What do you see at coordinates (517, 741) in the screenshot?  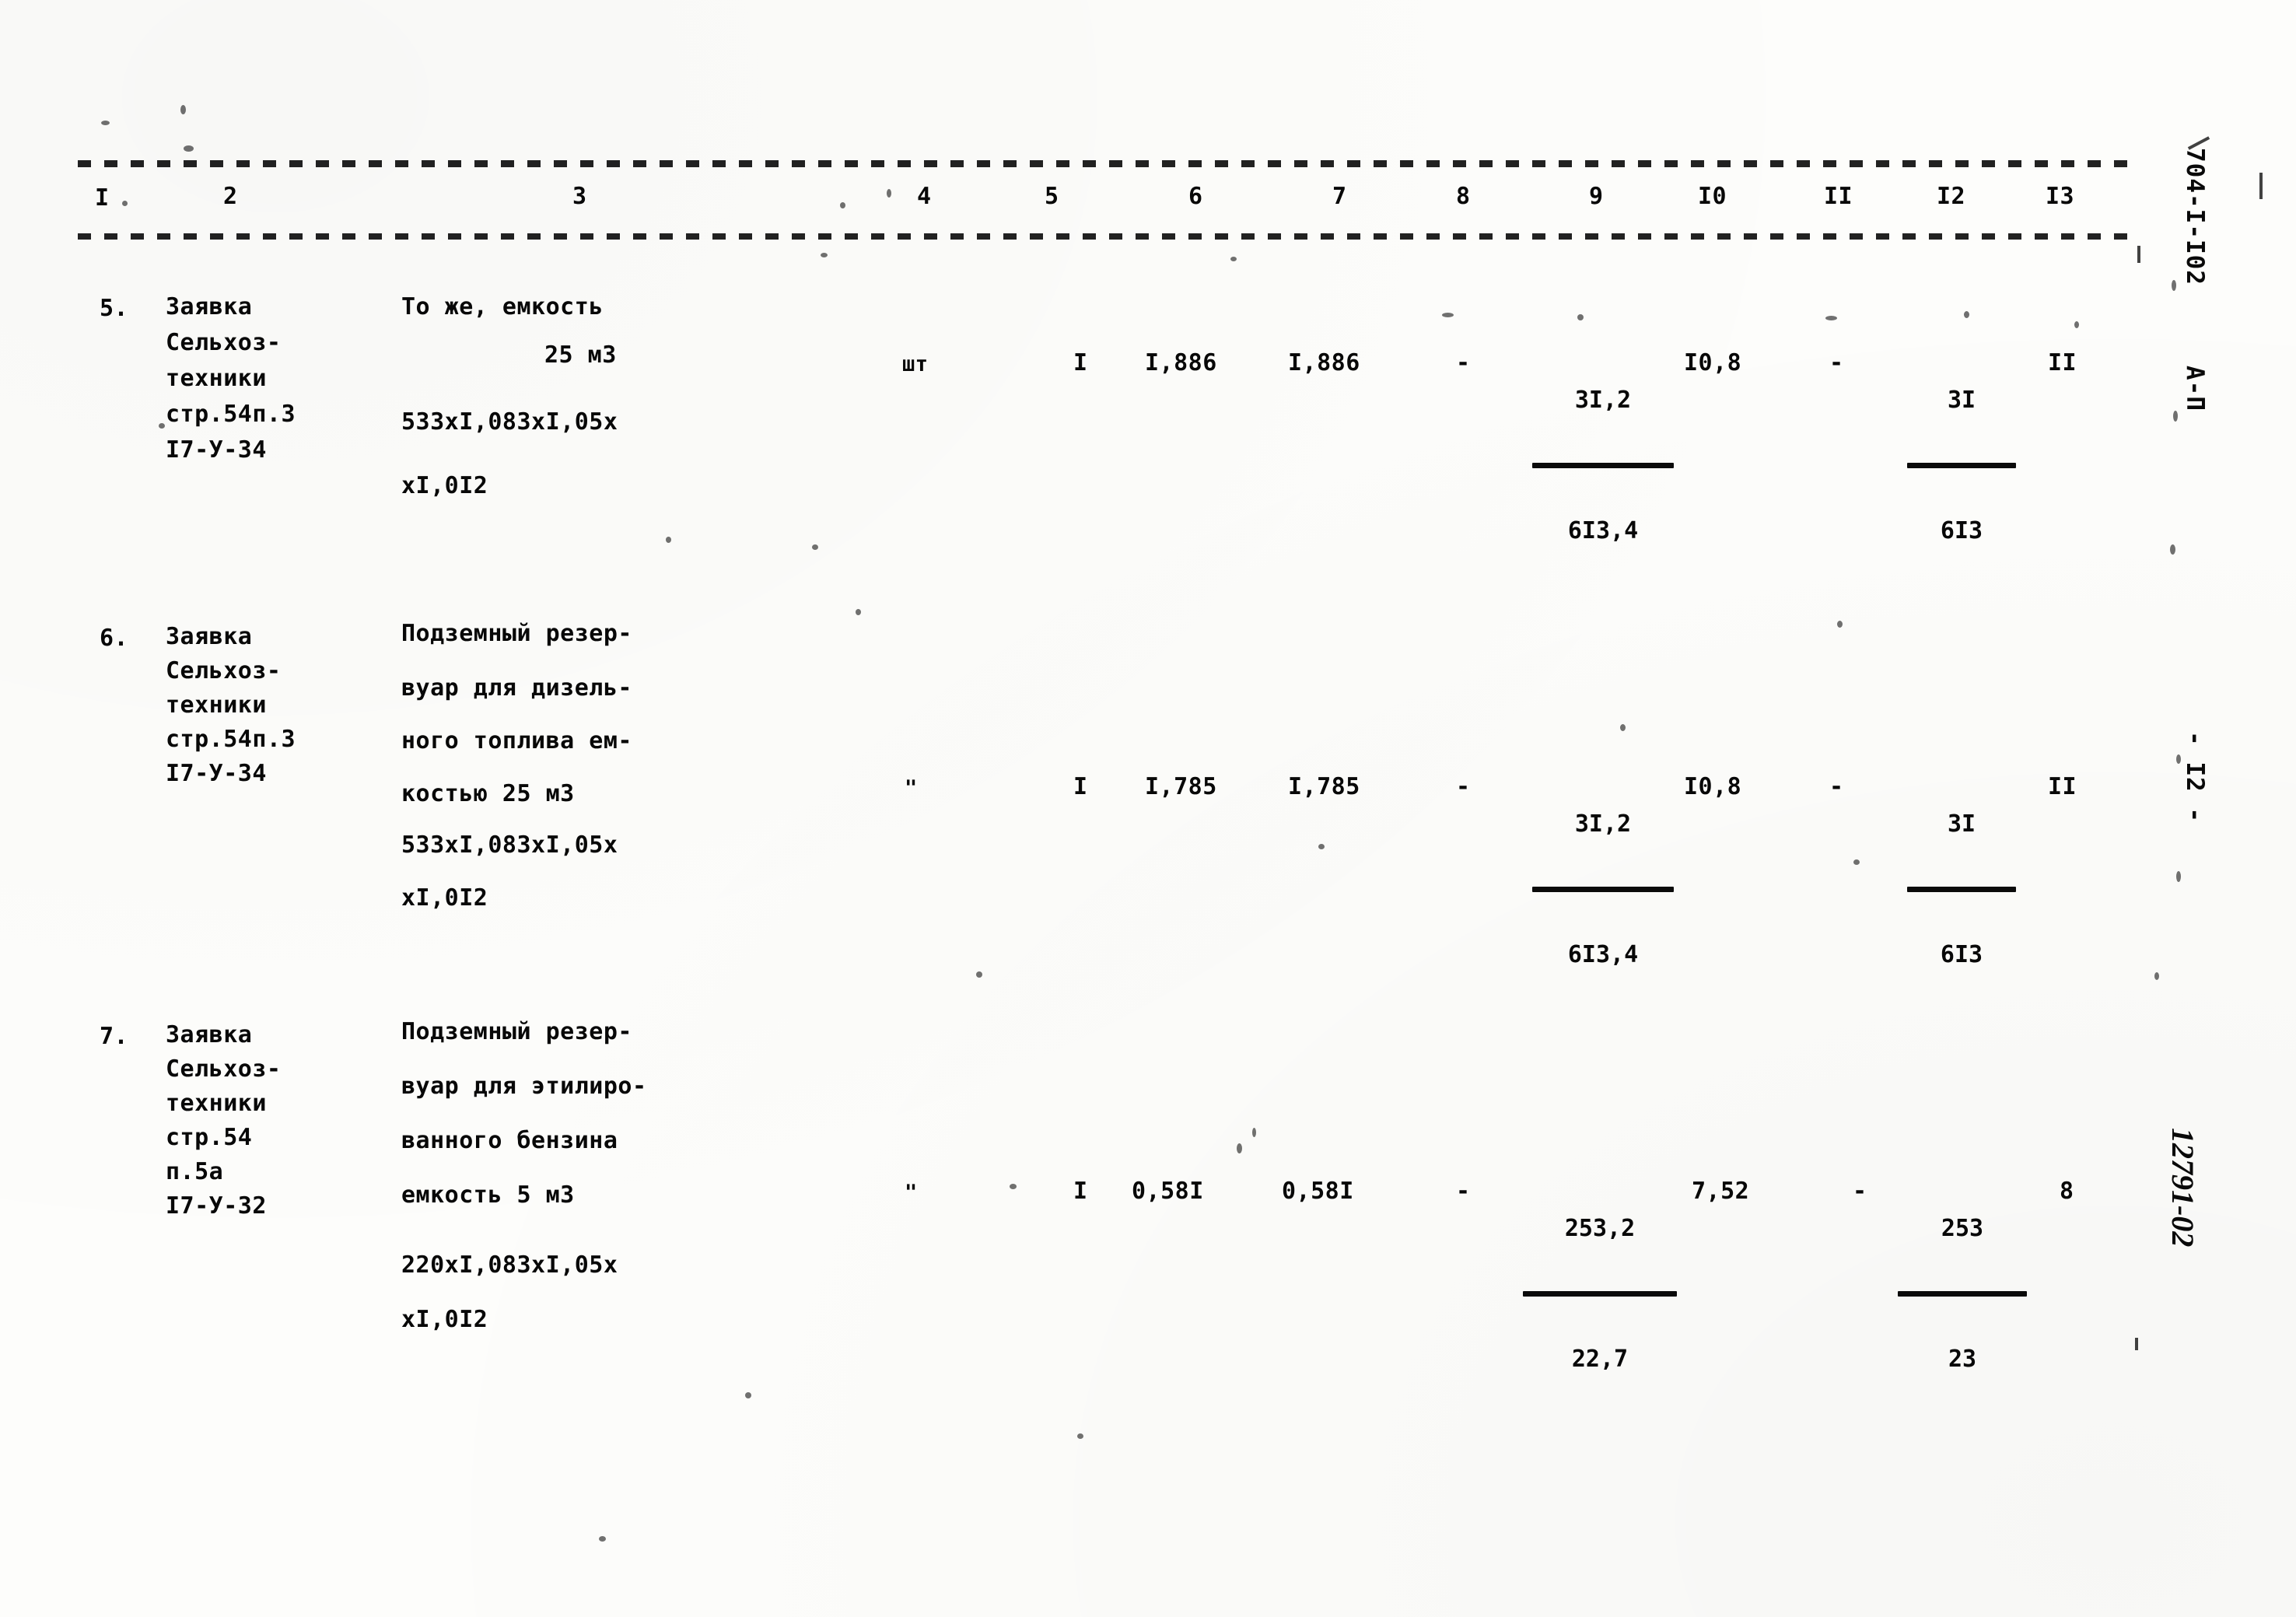 I see `row-description-line: ного топлива ем-` at bounding box center [517, 741].